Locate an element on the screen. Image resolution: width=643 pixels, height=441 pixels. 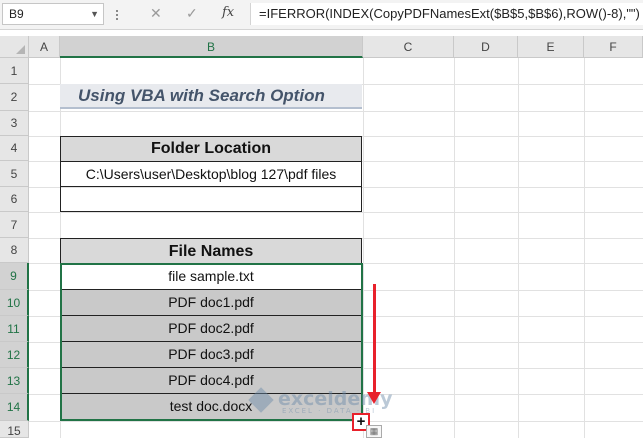
row-header-10: 10 is located at coordinates (14, 303).